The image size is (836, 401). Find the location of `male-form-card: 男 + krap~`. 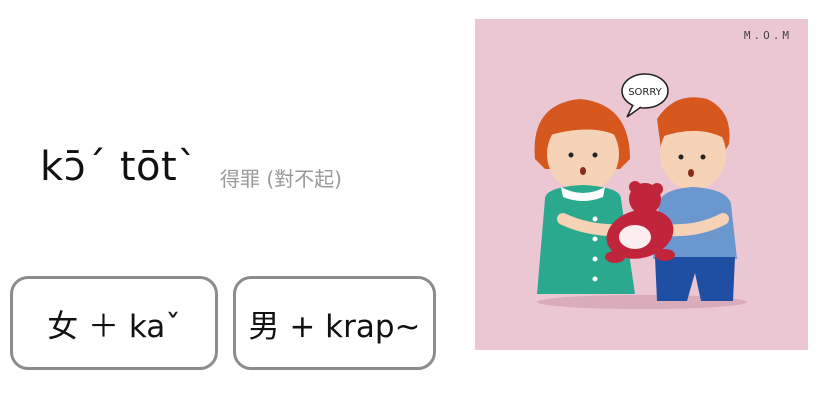

male-form-card: 男 + krap~ is located at coordinates (334, 323).